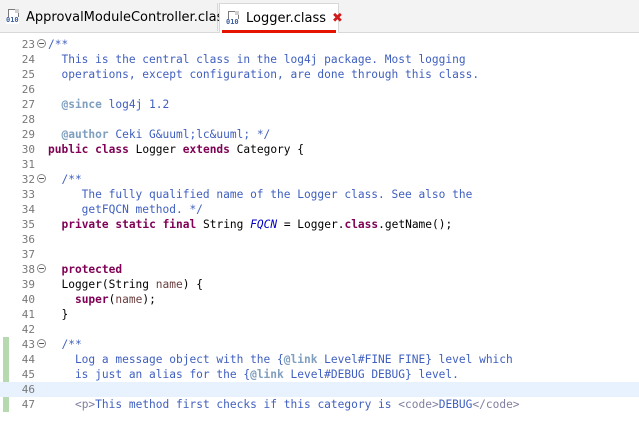 This screenshot has height=425, width=639. I want to click on code-text: /**, so click(65, 179).